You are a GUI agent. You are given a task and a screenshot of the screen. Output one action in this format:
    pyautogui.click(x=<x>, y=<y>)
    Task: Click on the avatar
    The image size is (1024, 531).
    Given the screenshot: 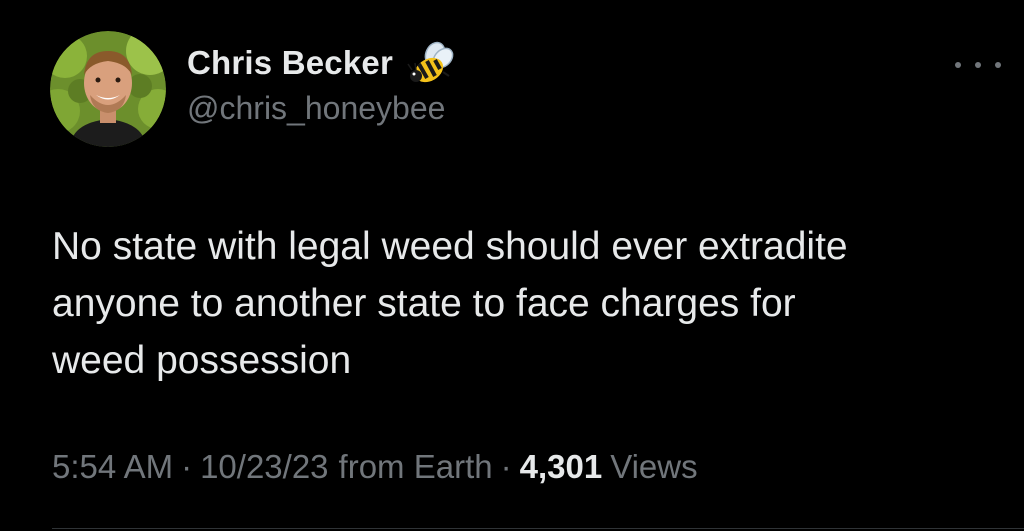 What is the action you would take?
    pyautogui.click(x=108, y=89)
    